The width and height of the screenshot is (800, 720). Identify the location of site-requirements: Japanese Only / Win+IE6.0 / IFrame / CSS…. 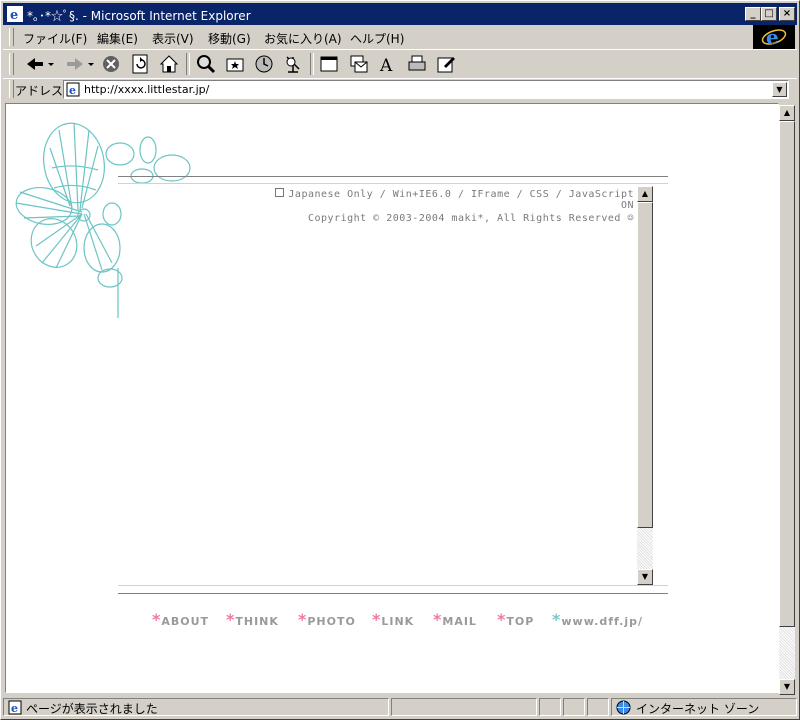
(448, 199).